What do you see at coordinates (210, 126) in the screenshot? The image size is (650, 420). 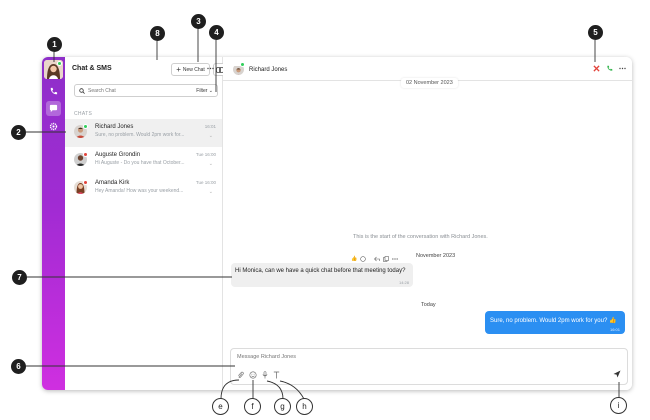 I see `last-message-time: 16:01` at bounding box center [210, 126].